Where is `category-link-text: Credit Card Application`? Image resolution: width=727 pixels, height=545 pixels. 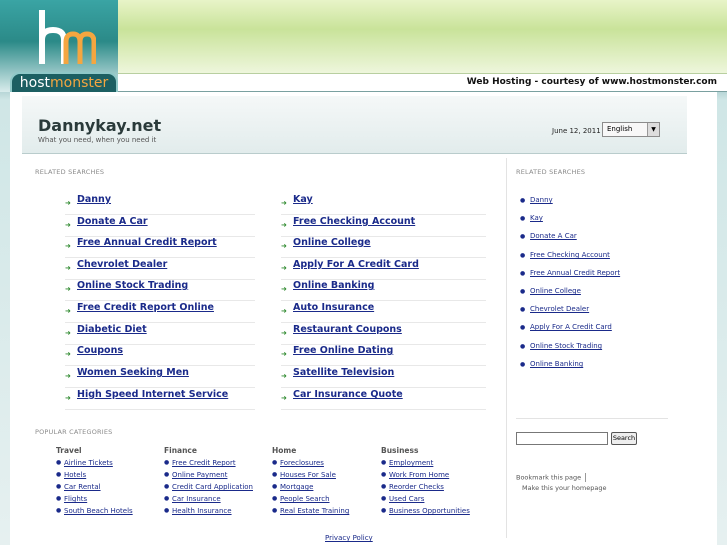
category-link-text: Credit Card Application is located at coordinates (212, 487).